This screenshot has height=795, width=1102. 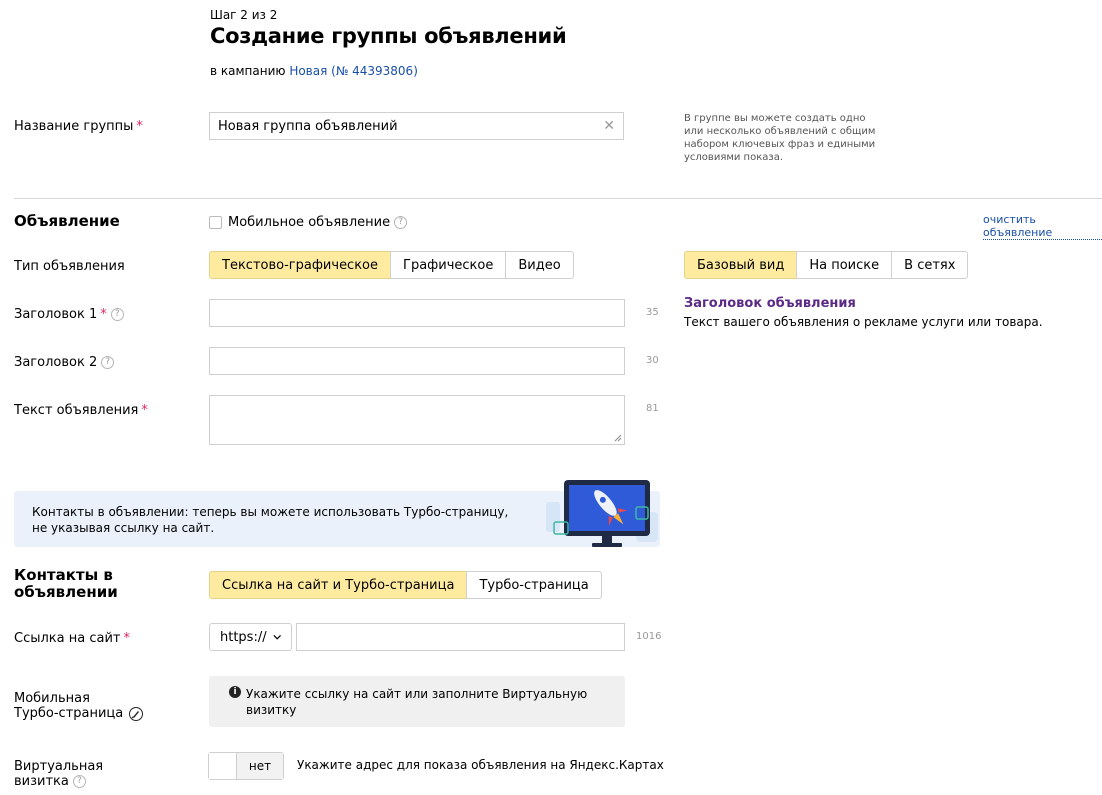 I want to click on campaign-line: в кампанию Новая (№ 44393806), so click(x=314, y=71).